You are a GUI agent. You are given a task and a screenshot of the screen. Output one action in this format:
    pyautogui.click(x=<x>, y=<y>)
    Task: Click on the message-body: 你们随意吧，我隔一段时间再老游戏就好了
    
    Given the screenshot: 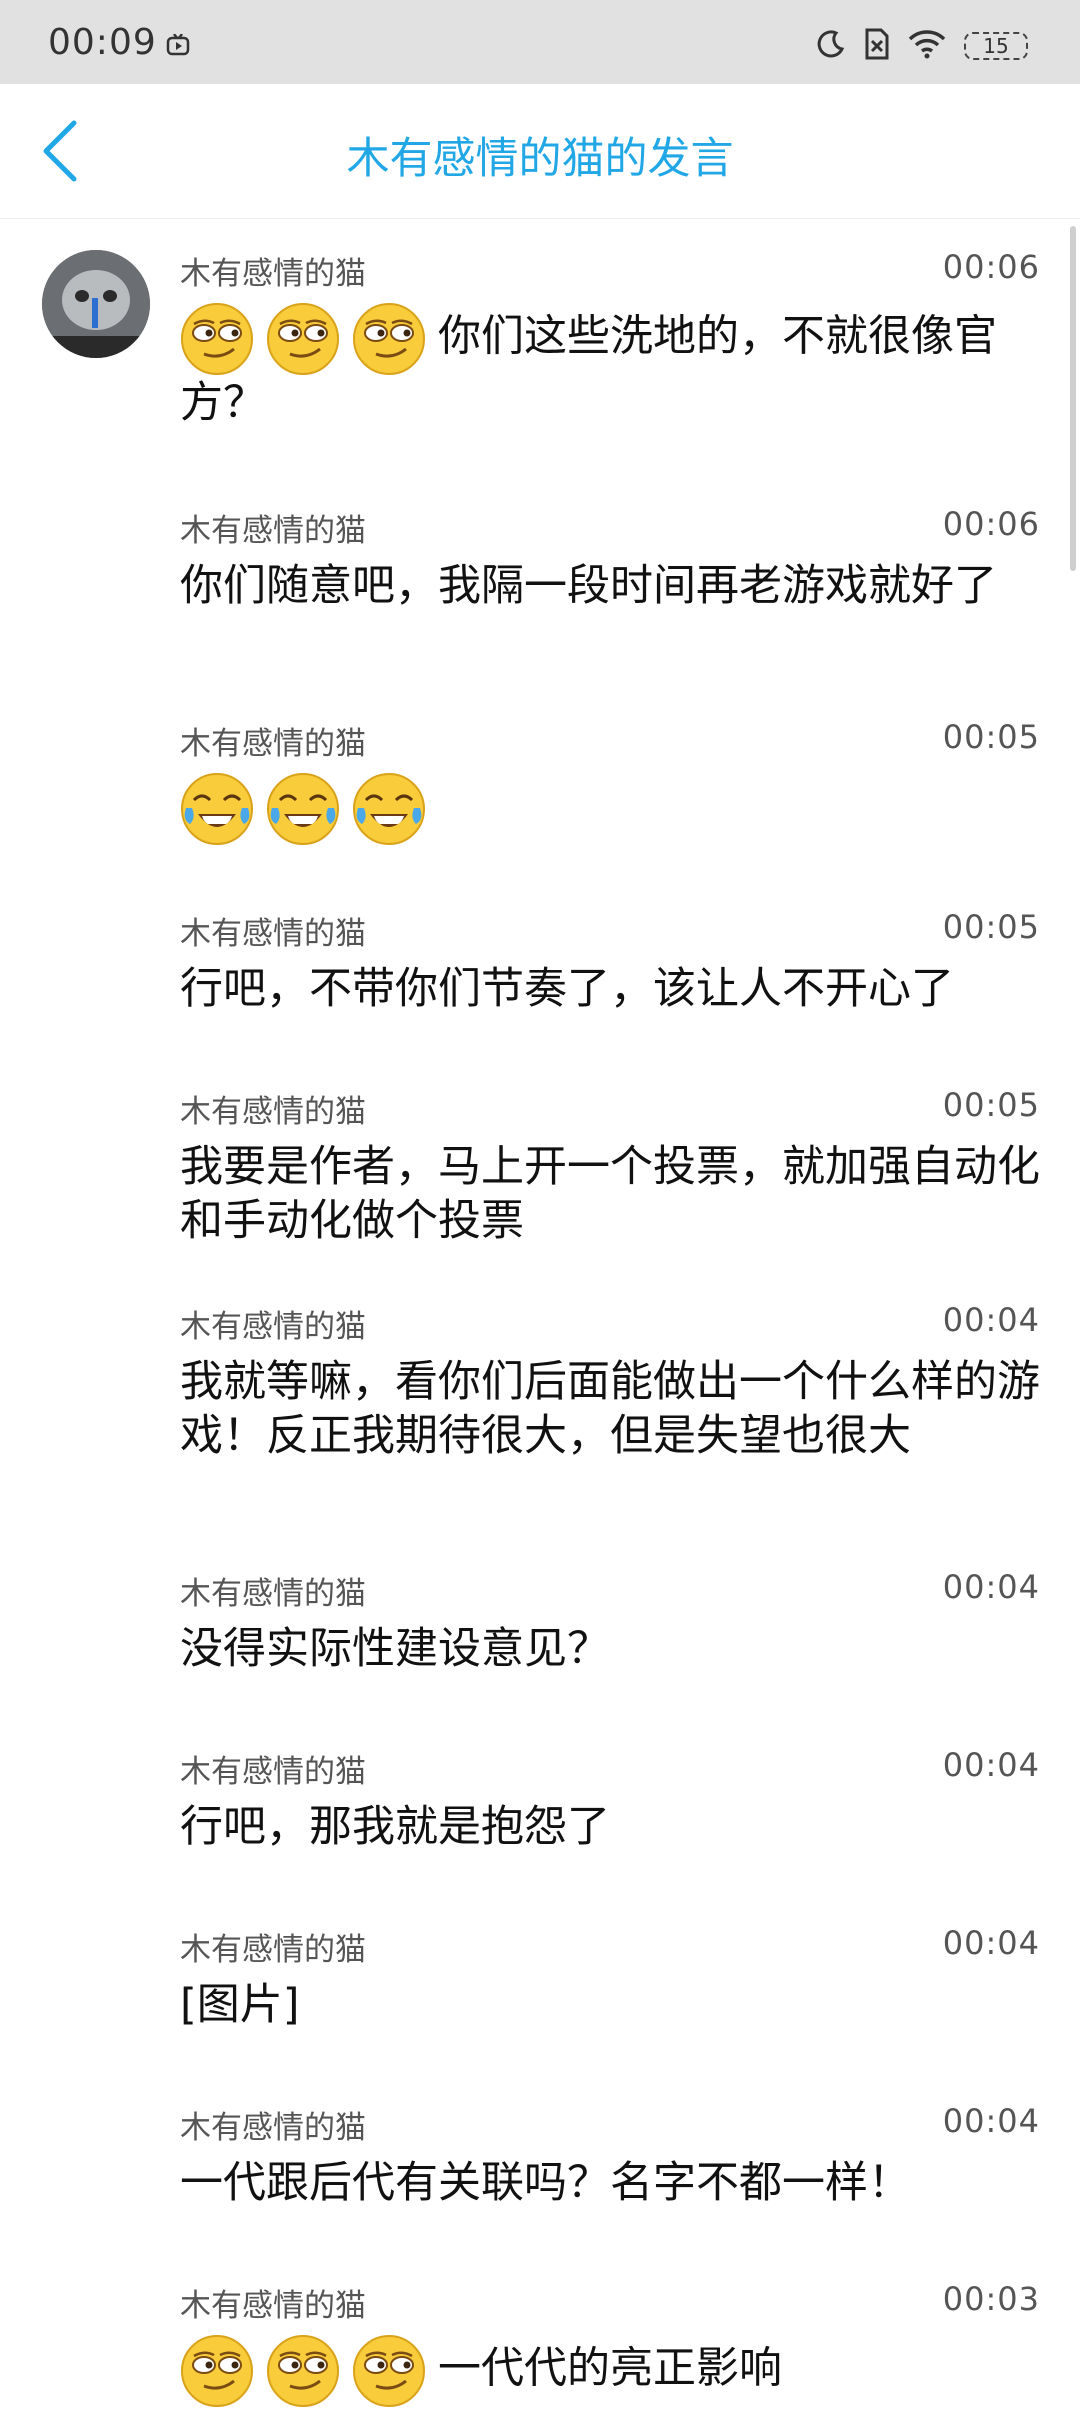 What is the action you would take?
    pyautogui.click(x=610, y=586)
    